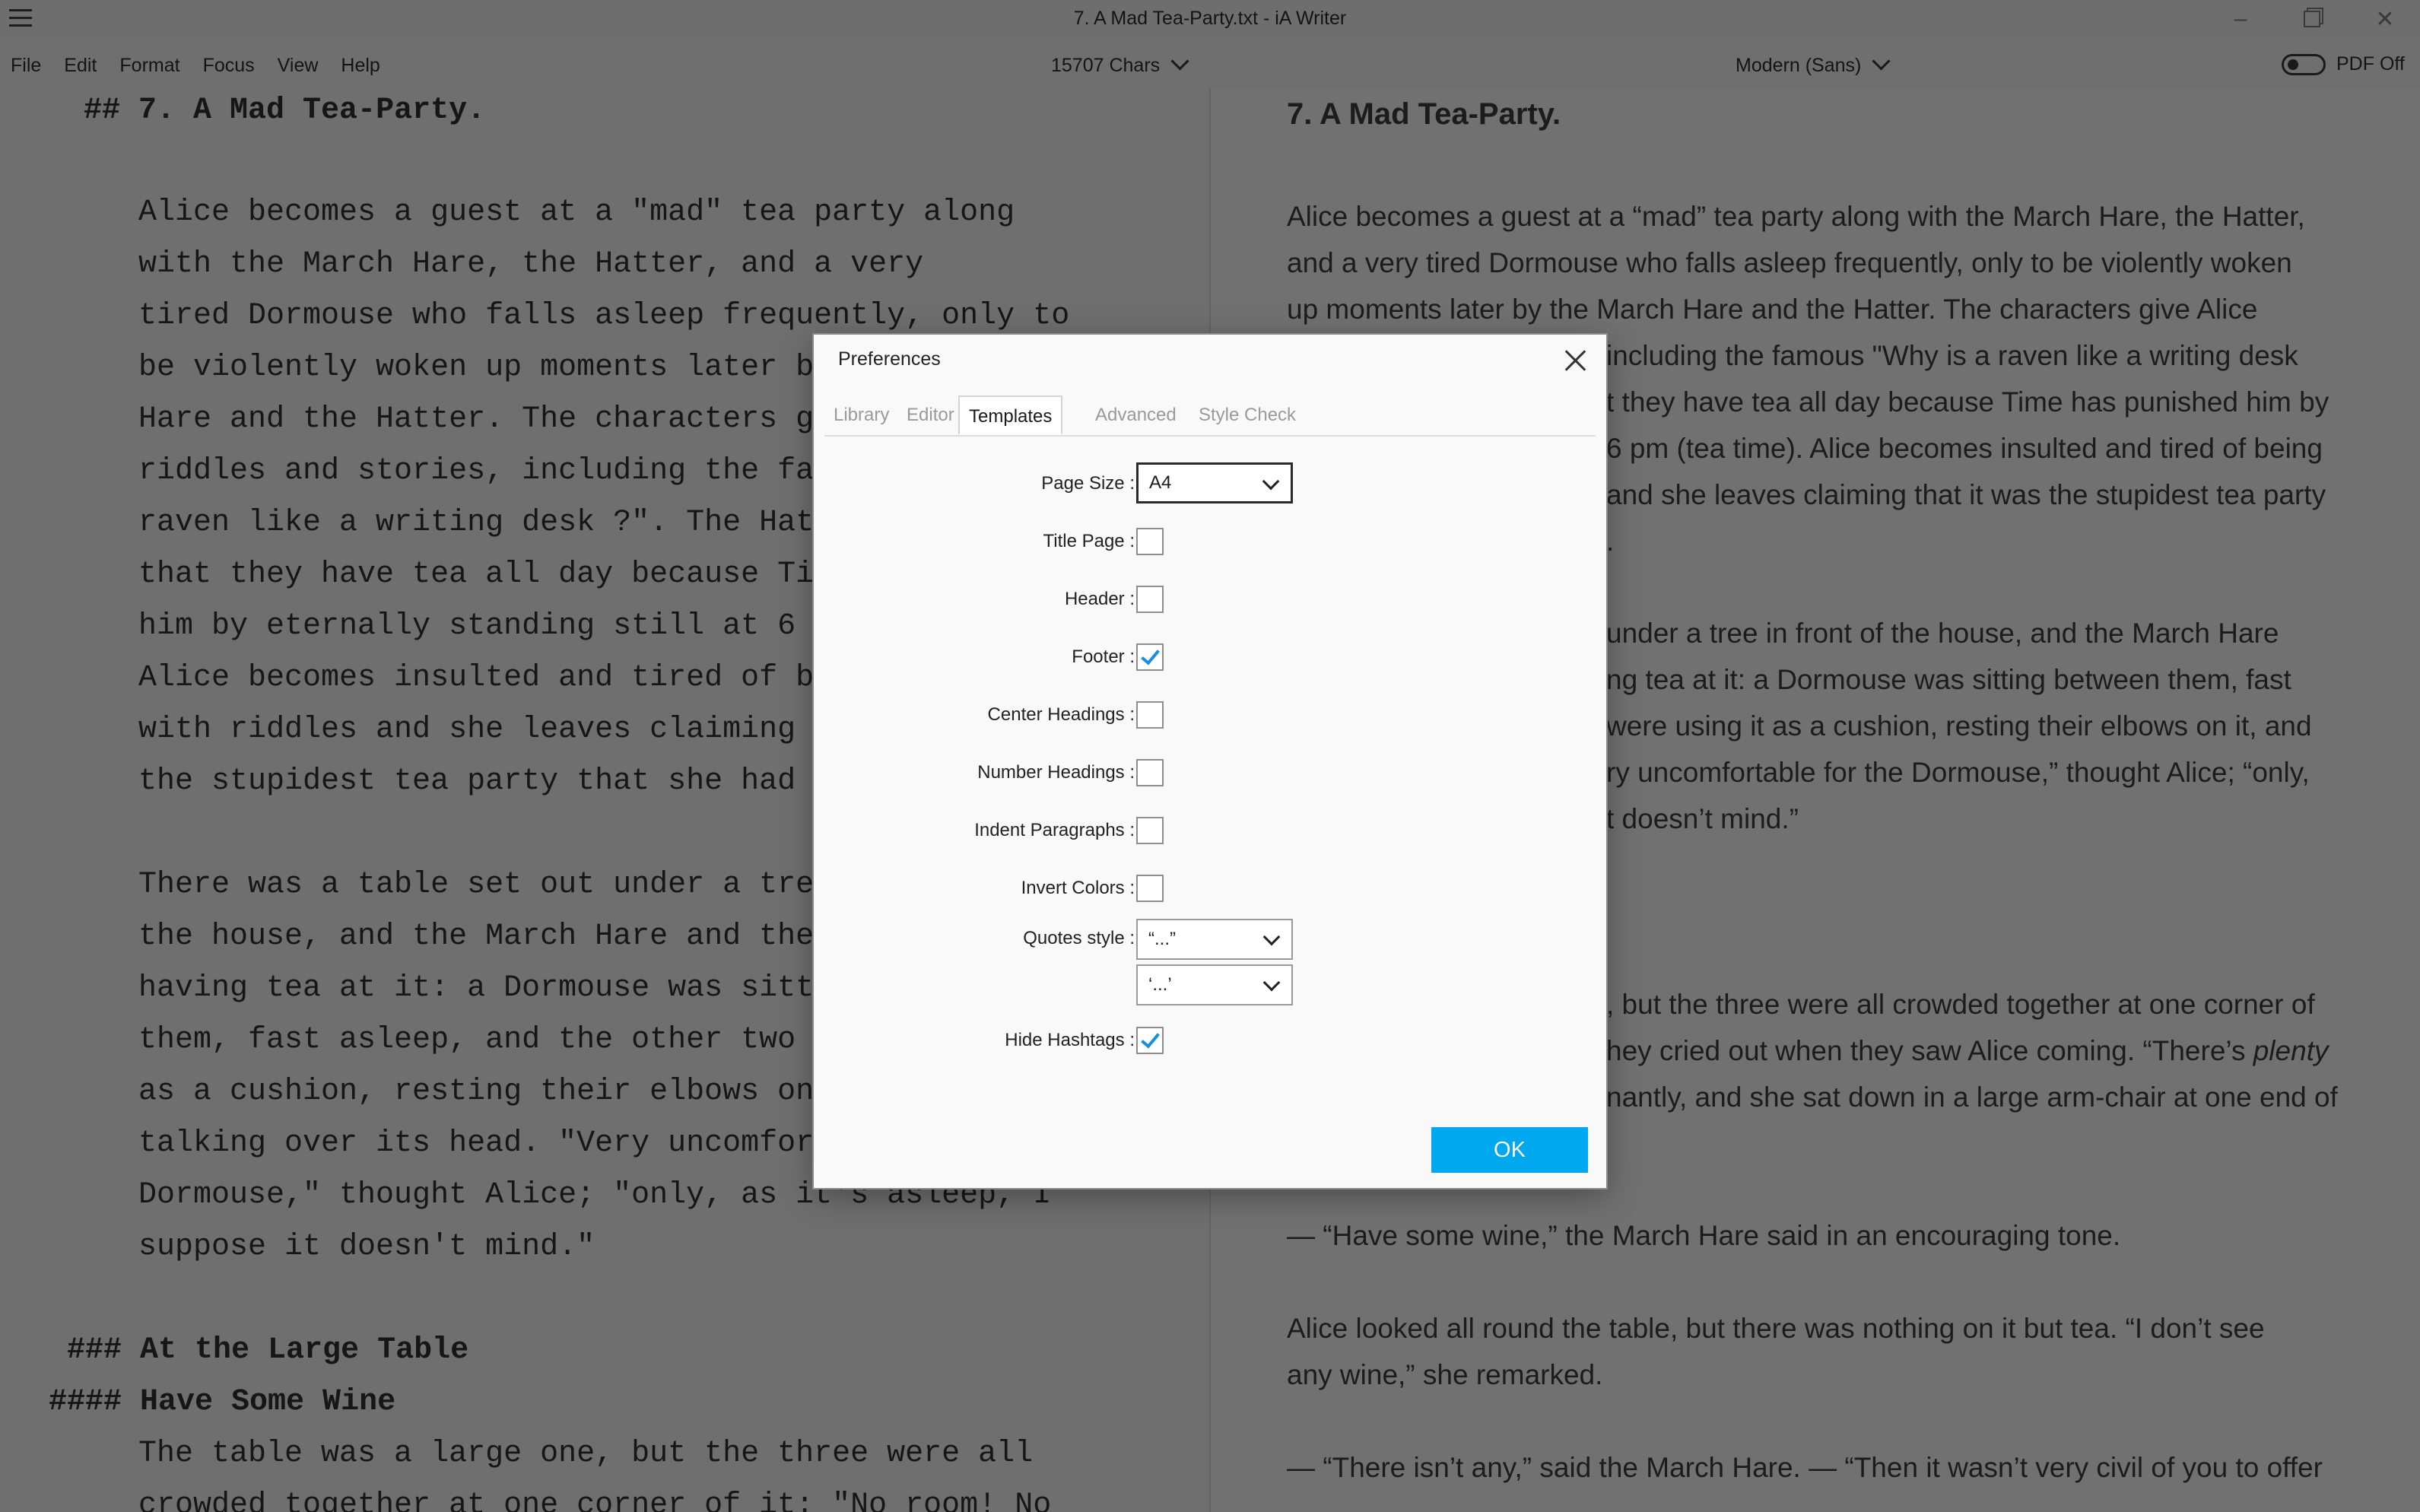 The image size is (2420, 1512). Describe the element at coordinates (494, 1143) in the screenshot. I see `editor-line: talking over its head. "Very uncomforta` at that location.